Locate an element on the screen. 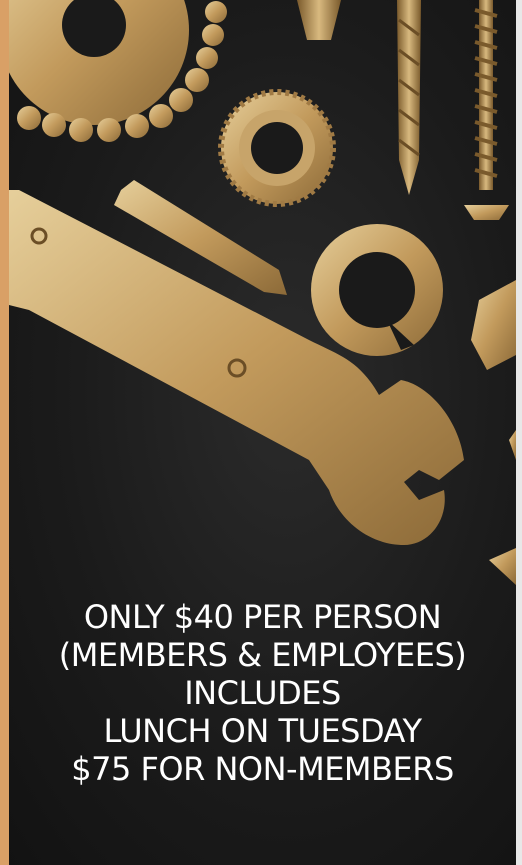 The width and height of the screenshot is (522, 865). drill-bit-icon is located at coordinates (409, 97).